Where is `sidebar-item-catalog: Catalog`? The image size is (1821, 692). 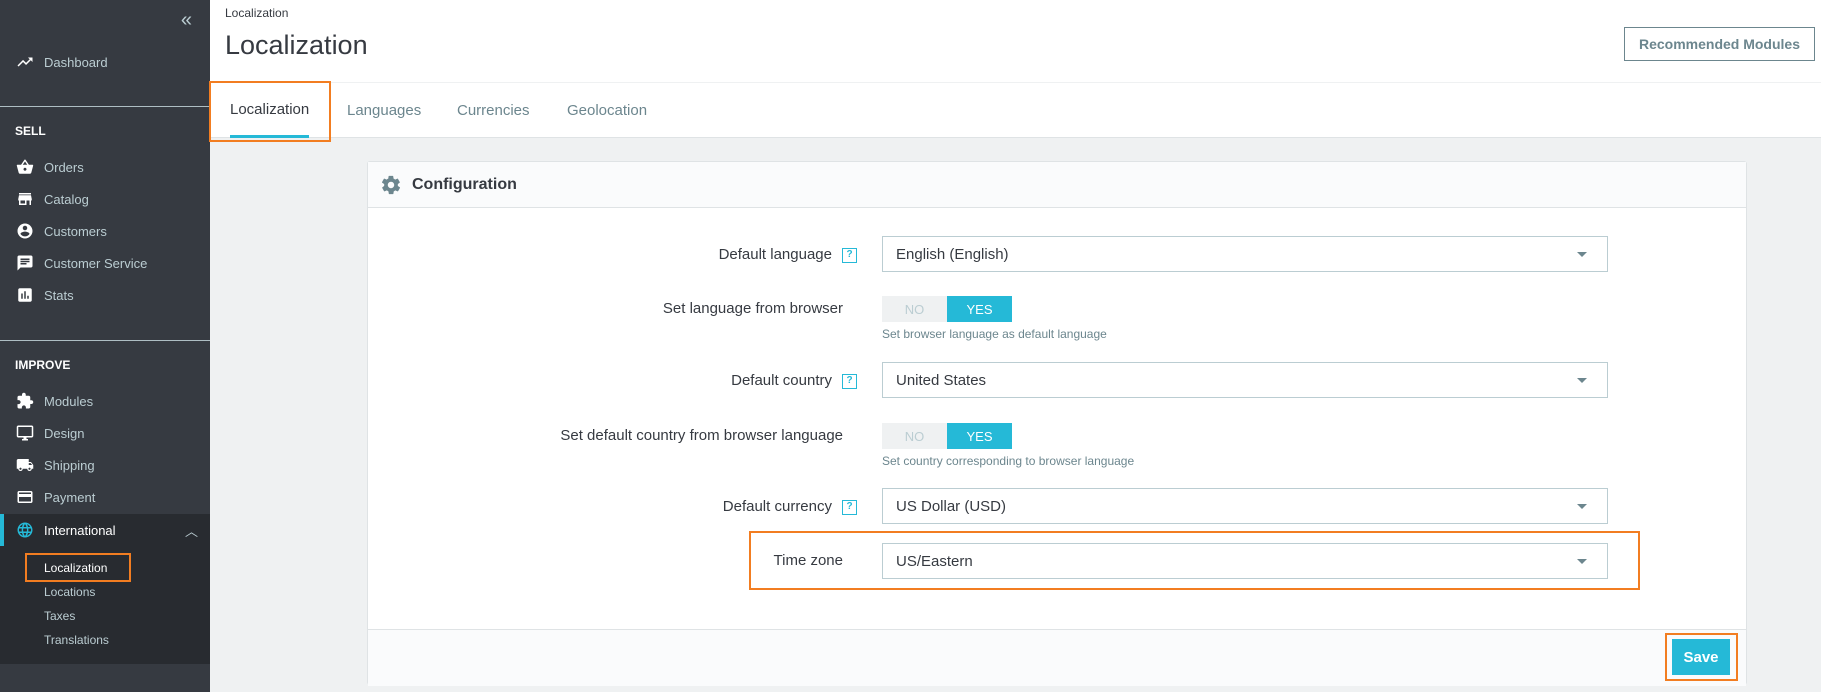
sidebar-item-catalog: Catalog is located at coordinates (105, 199).